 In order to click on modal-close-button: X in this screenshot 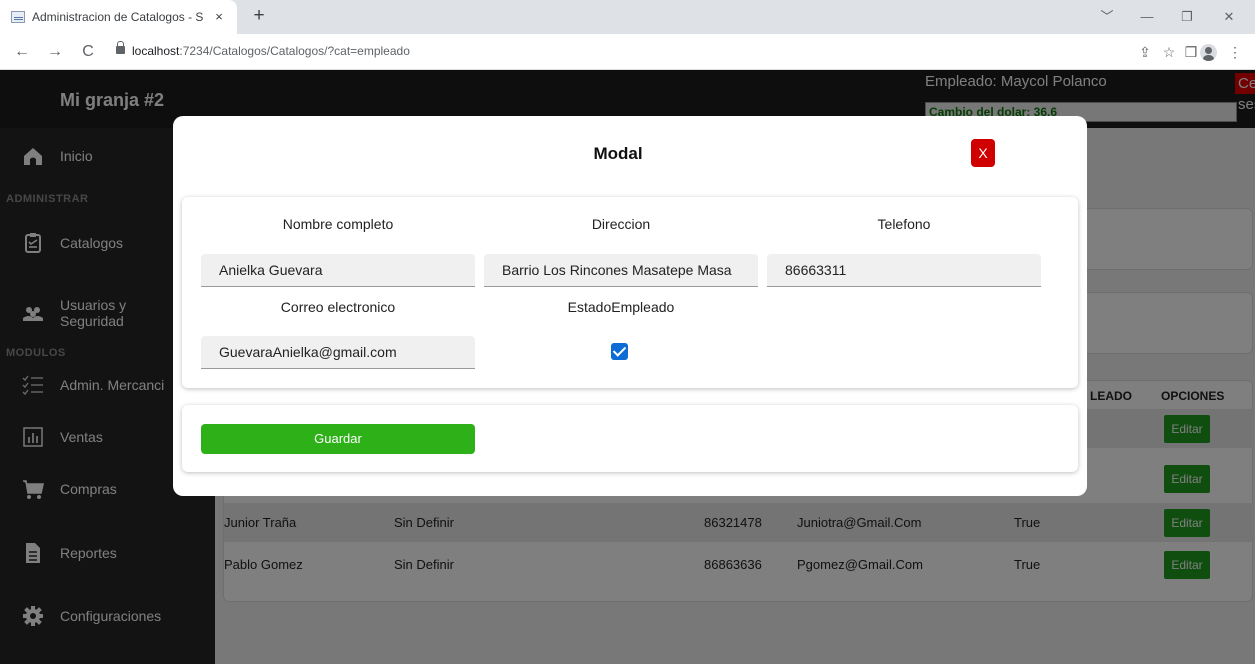, I will do `click(983, 153)`.